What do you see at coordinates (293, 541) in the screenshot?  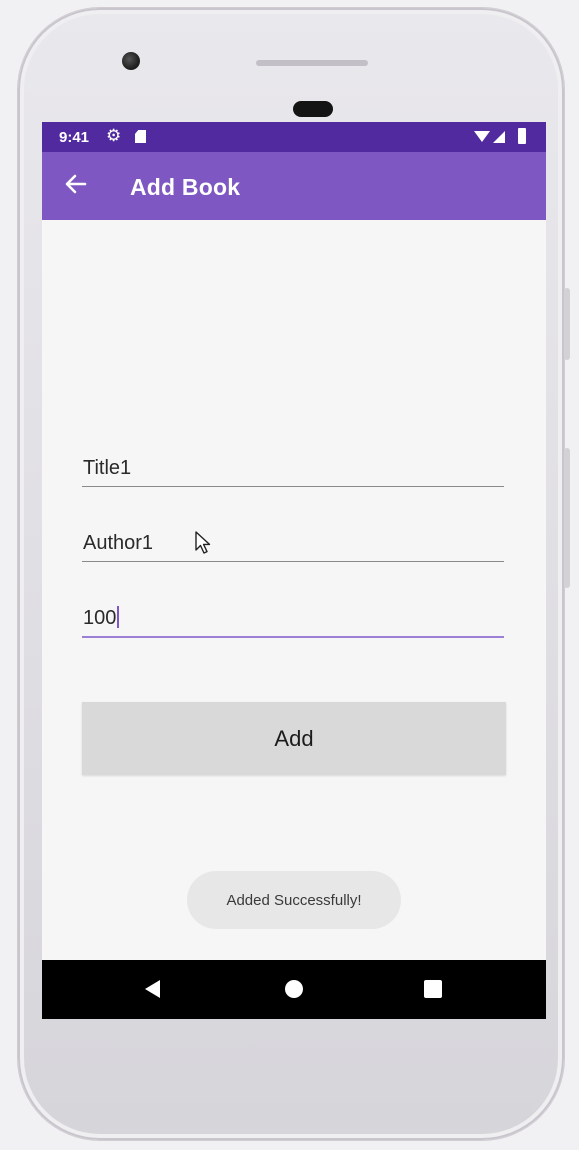 I see `author-field: Author1` at bounding box center [293, 541].